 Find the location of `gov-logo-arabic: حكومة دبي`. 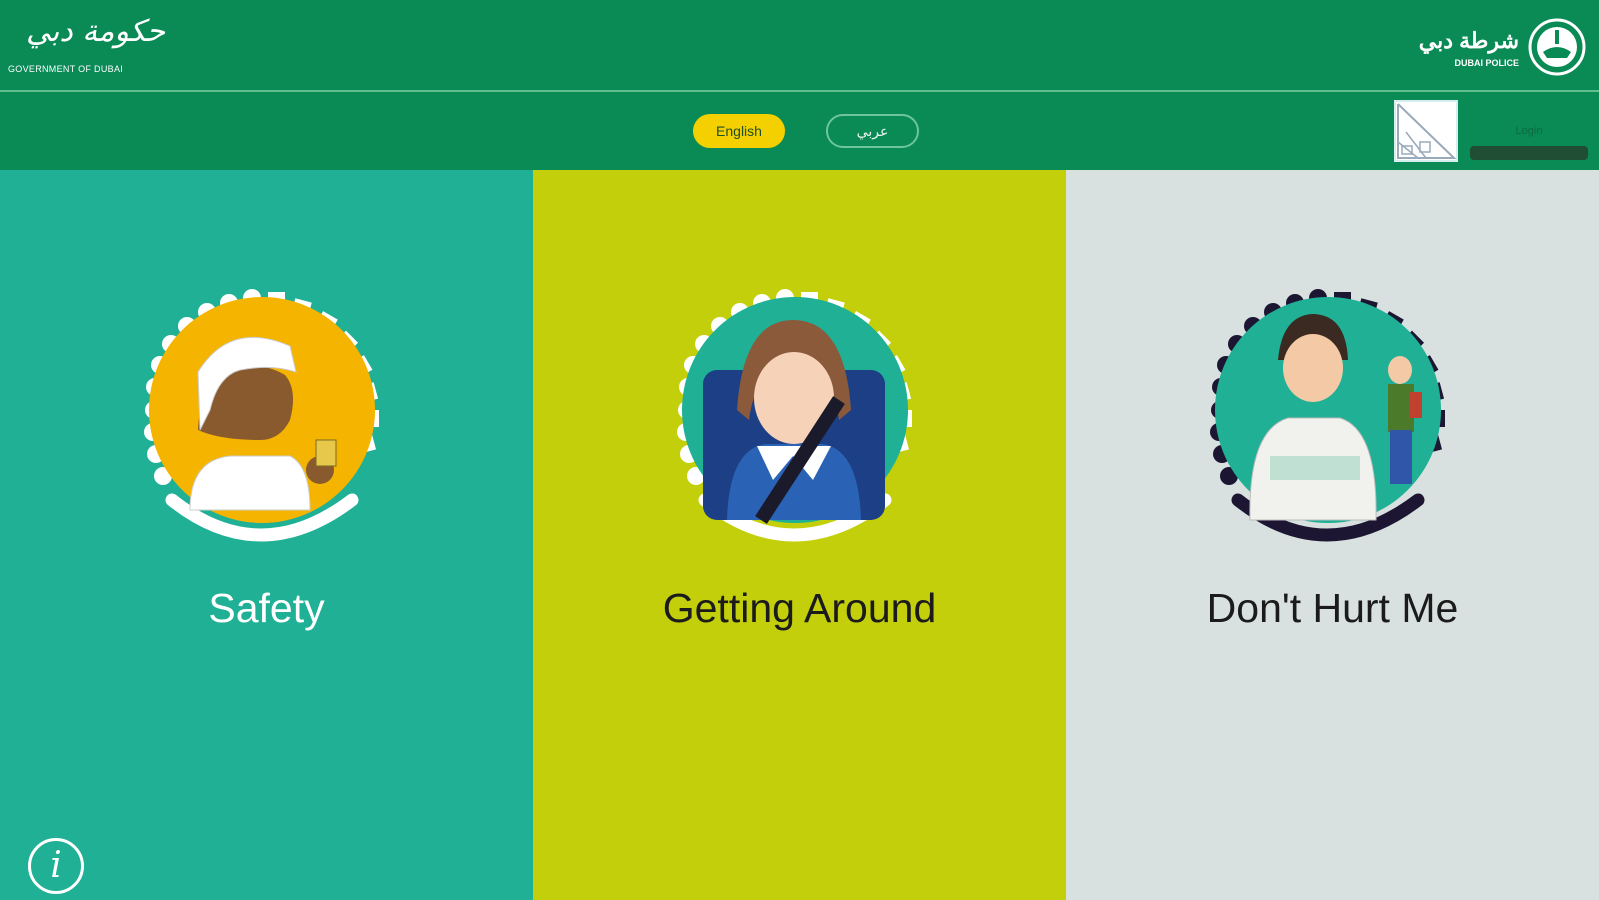

gov-logo-arabic: حكومة دبي is located at coordinates (96, 31).